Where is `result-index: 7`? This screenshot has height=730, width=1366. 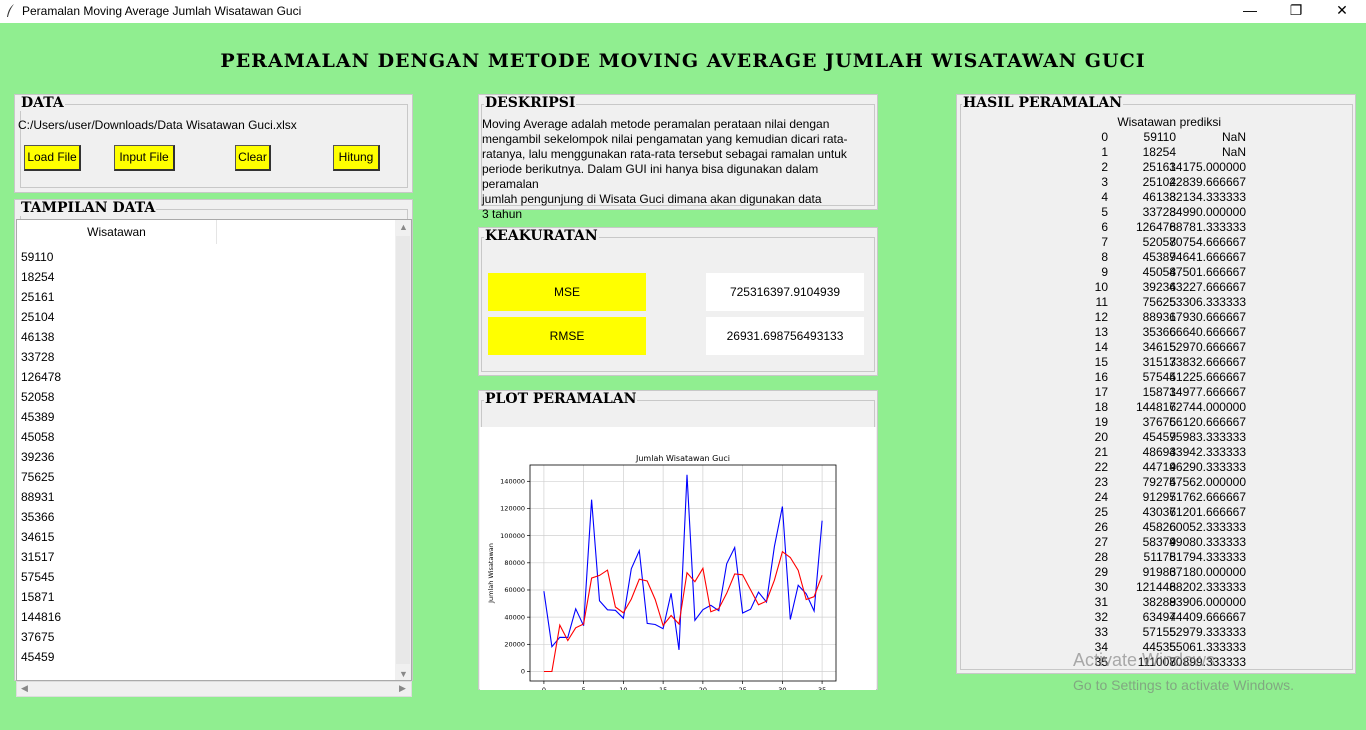 result-index: 7 is located at coordinates (1104, 242).